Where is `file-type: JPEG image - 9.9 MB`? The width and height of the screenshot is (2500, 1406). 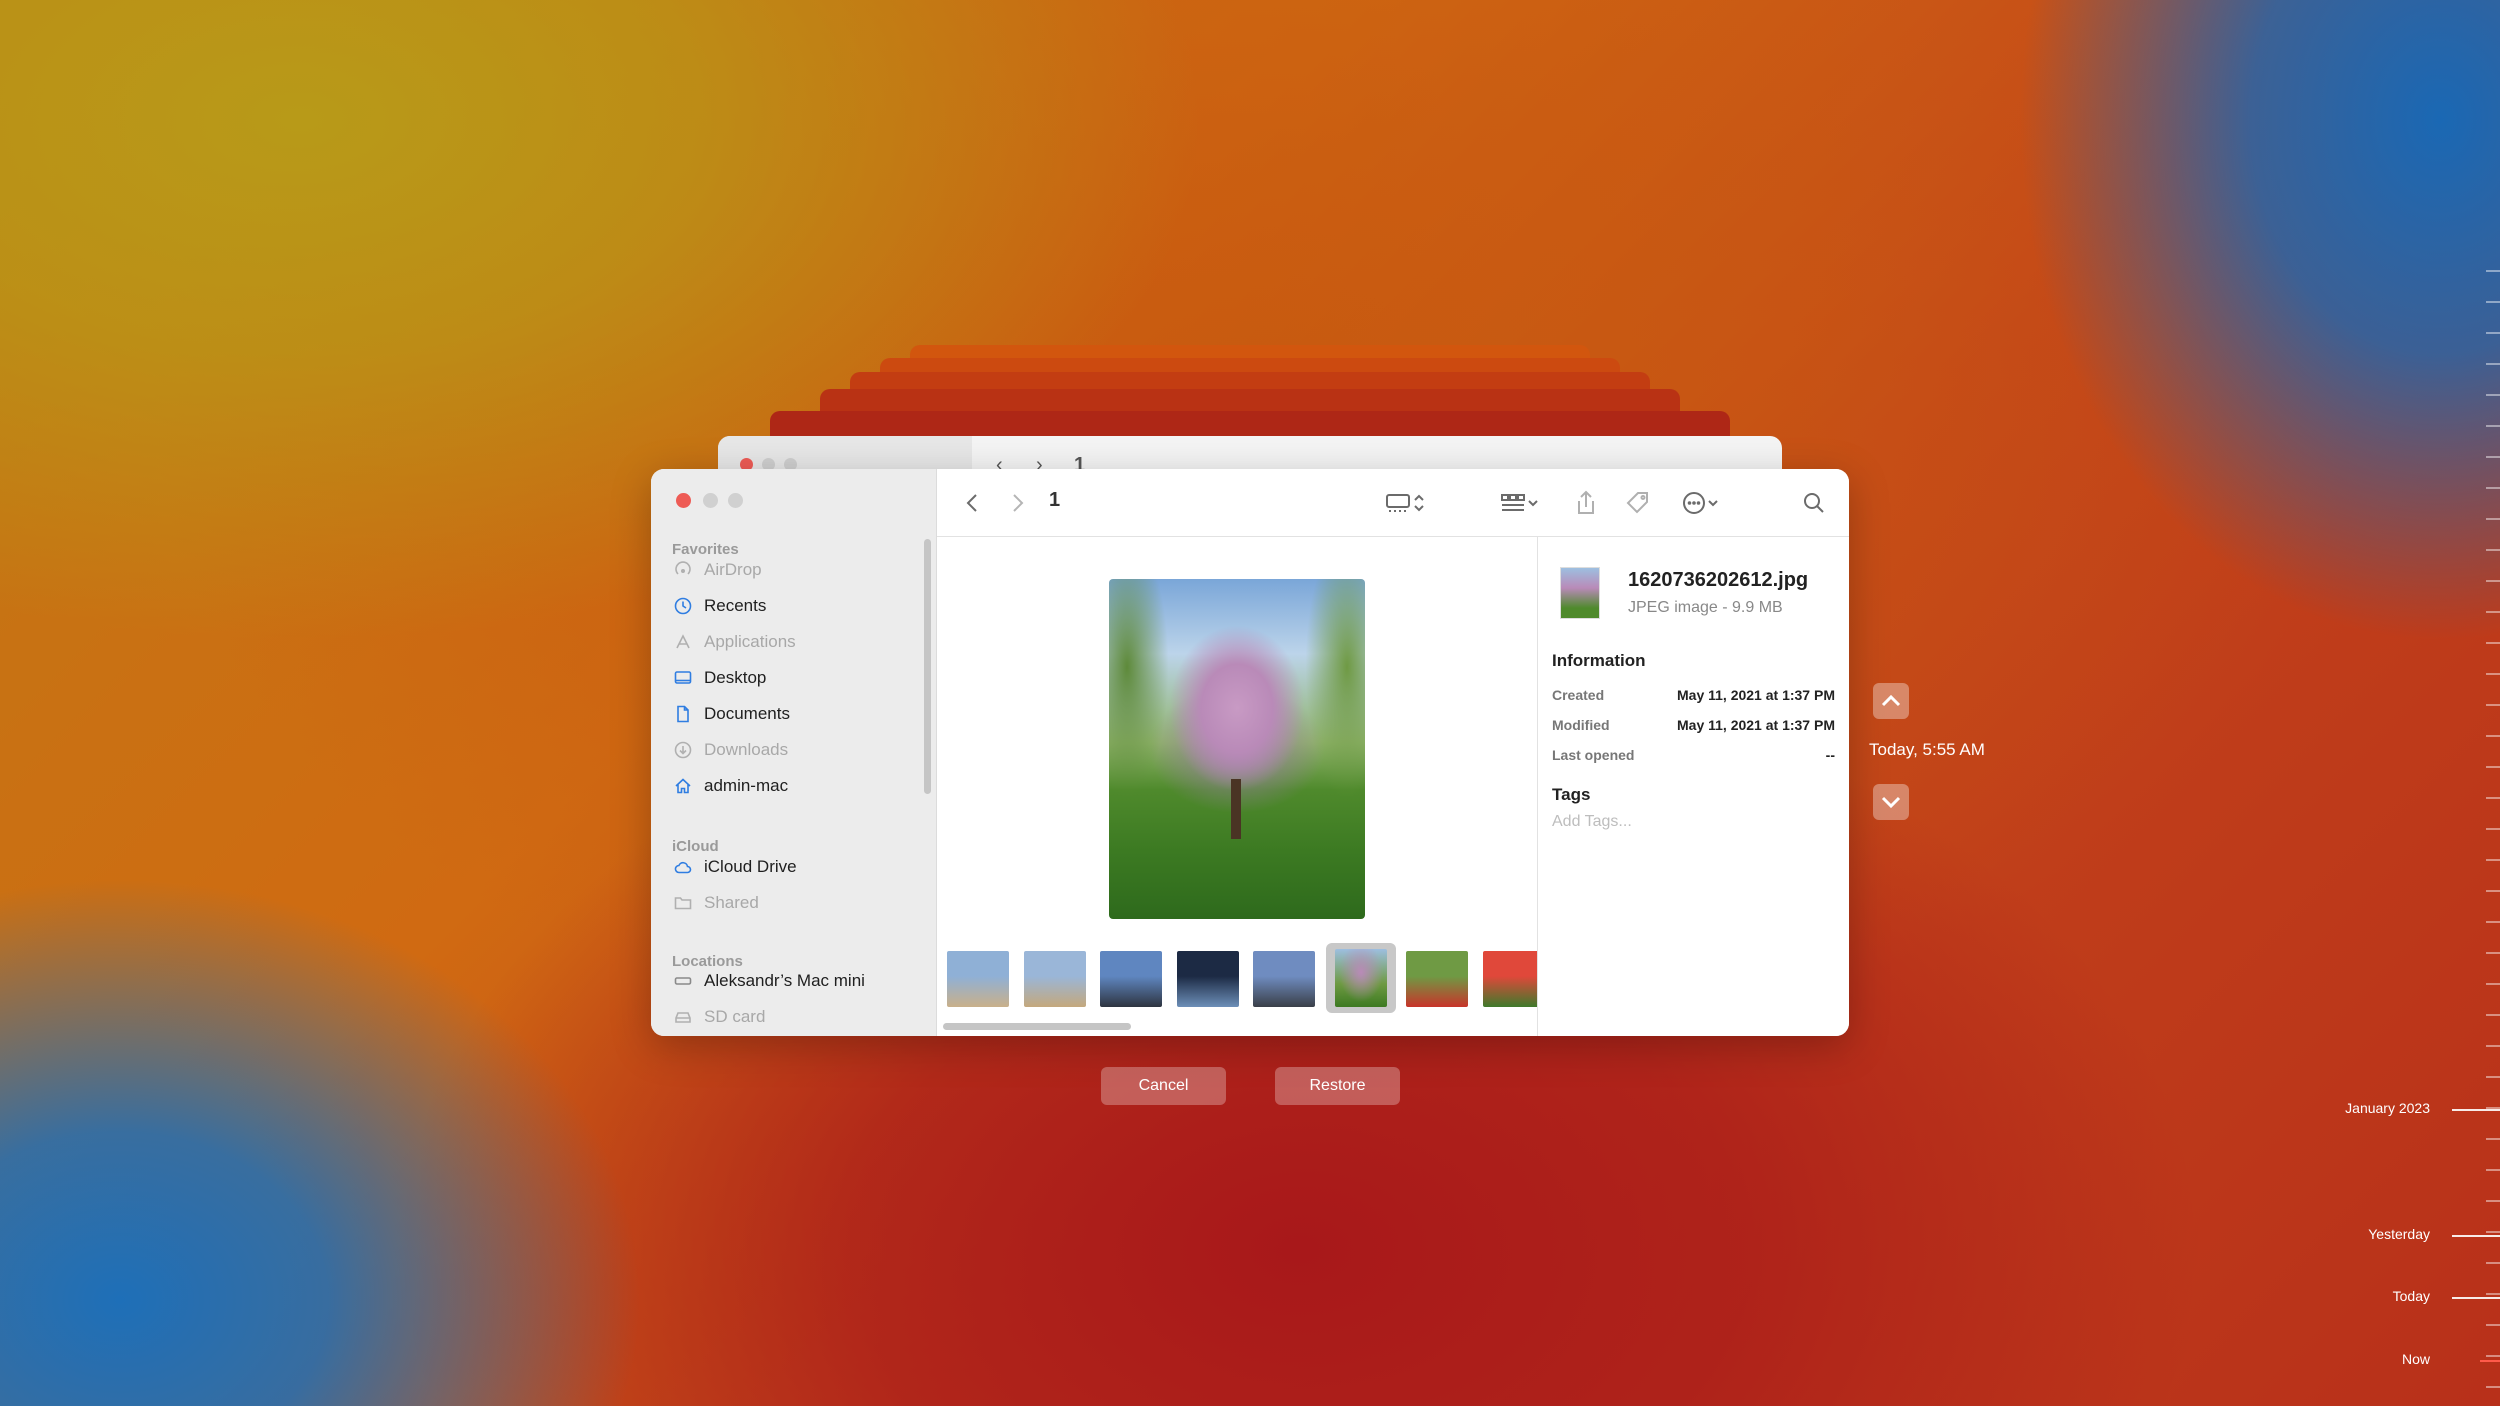 file-type: JPEG image - 9.9 MB is located at coordinates (1705, 607).